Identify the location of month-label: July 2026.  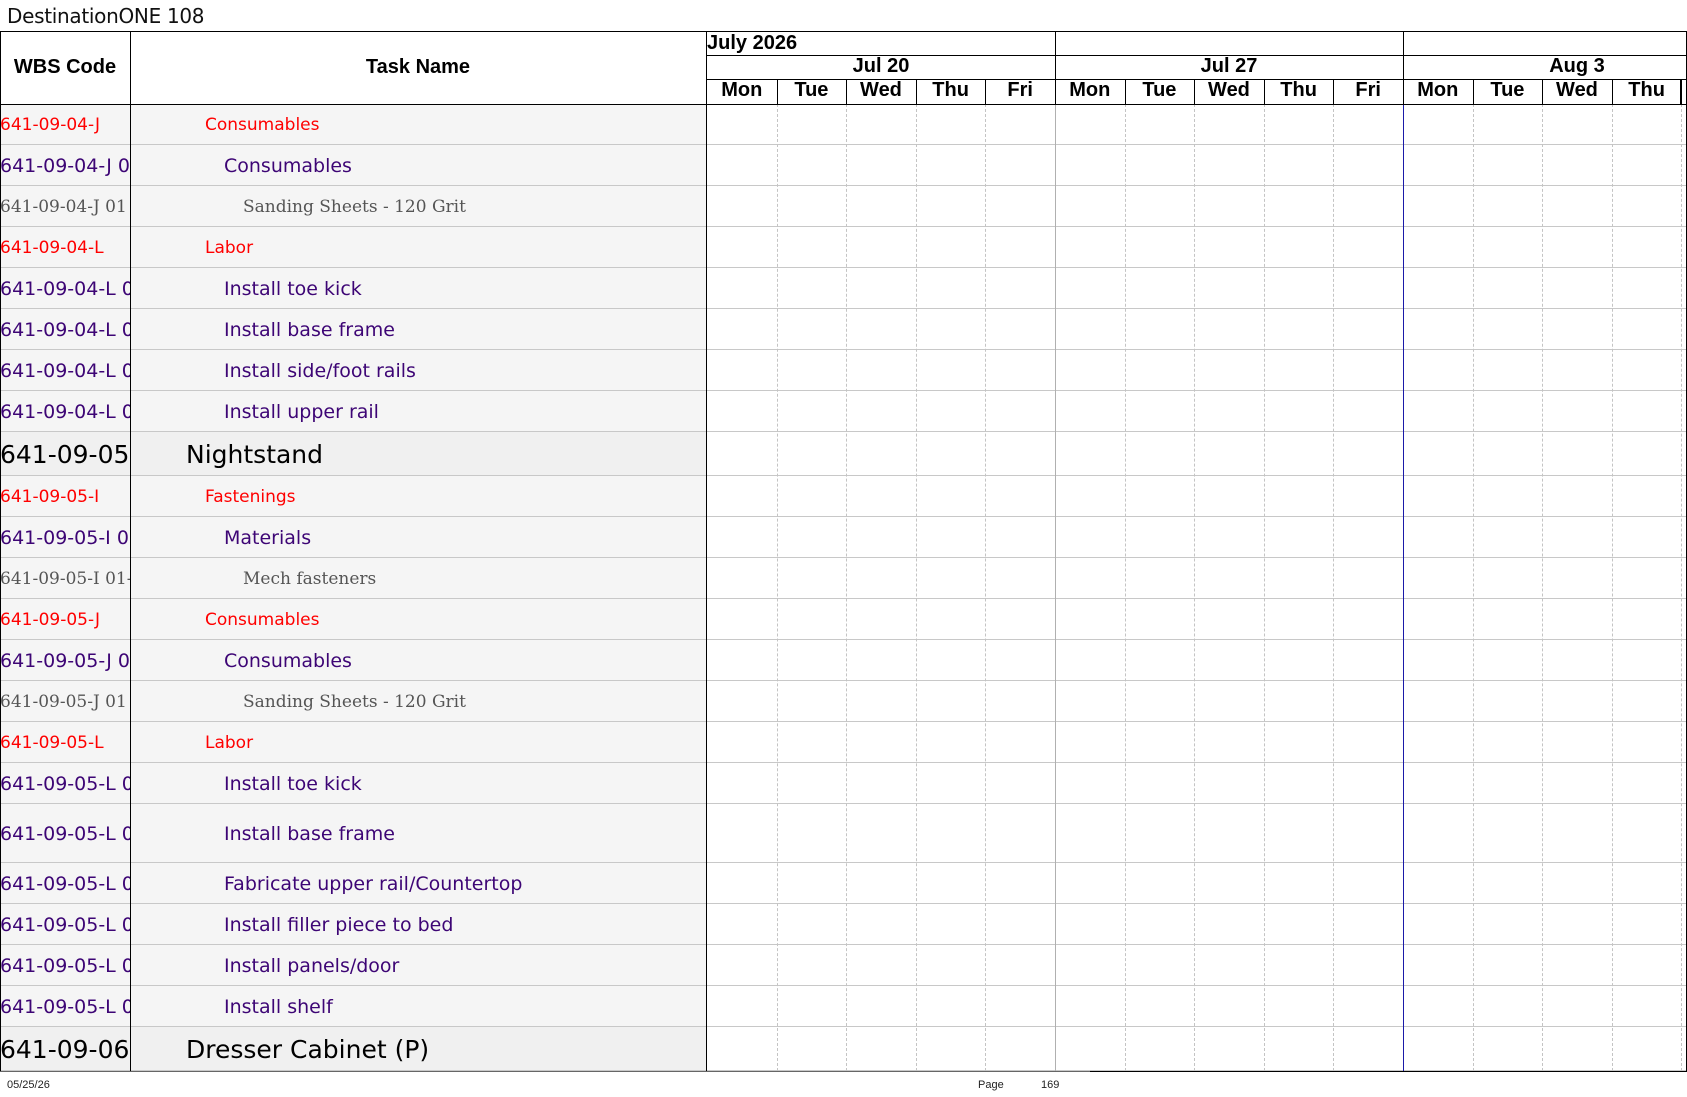
(752, 43).